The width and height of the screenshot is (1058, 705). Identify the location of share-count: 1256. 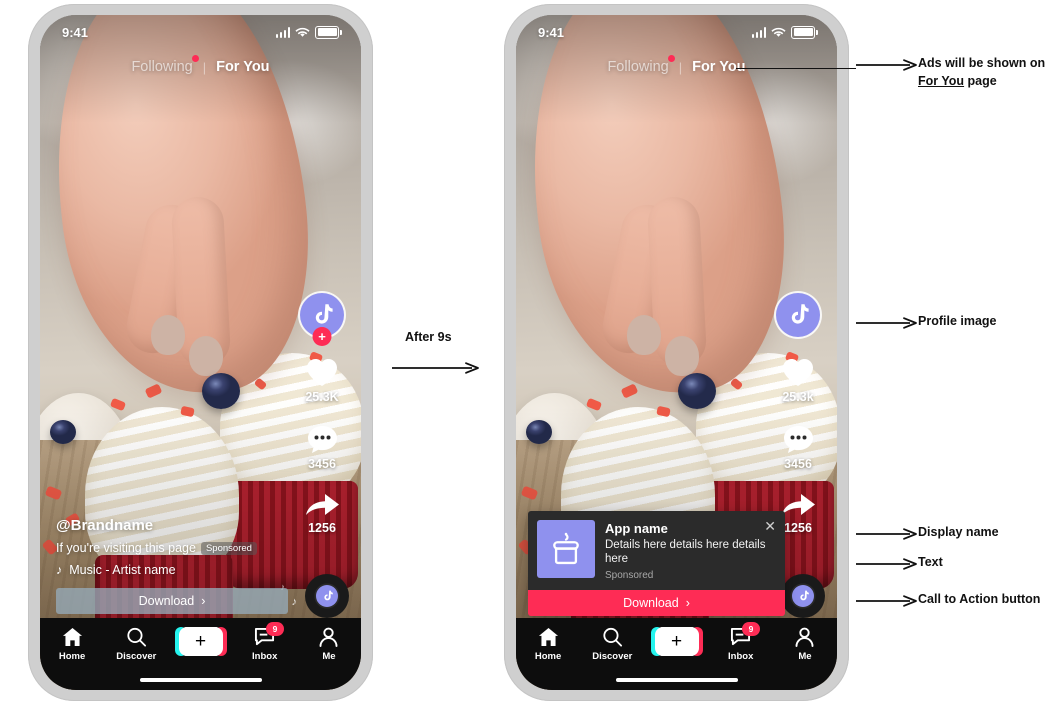
(322, 528).